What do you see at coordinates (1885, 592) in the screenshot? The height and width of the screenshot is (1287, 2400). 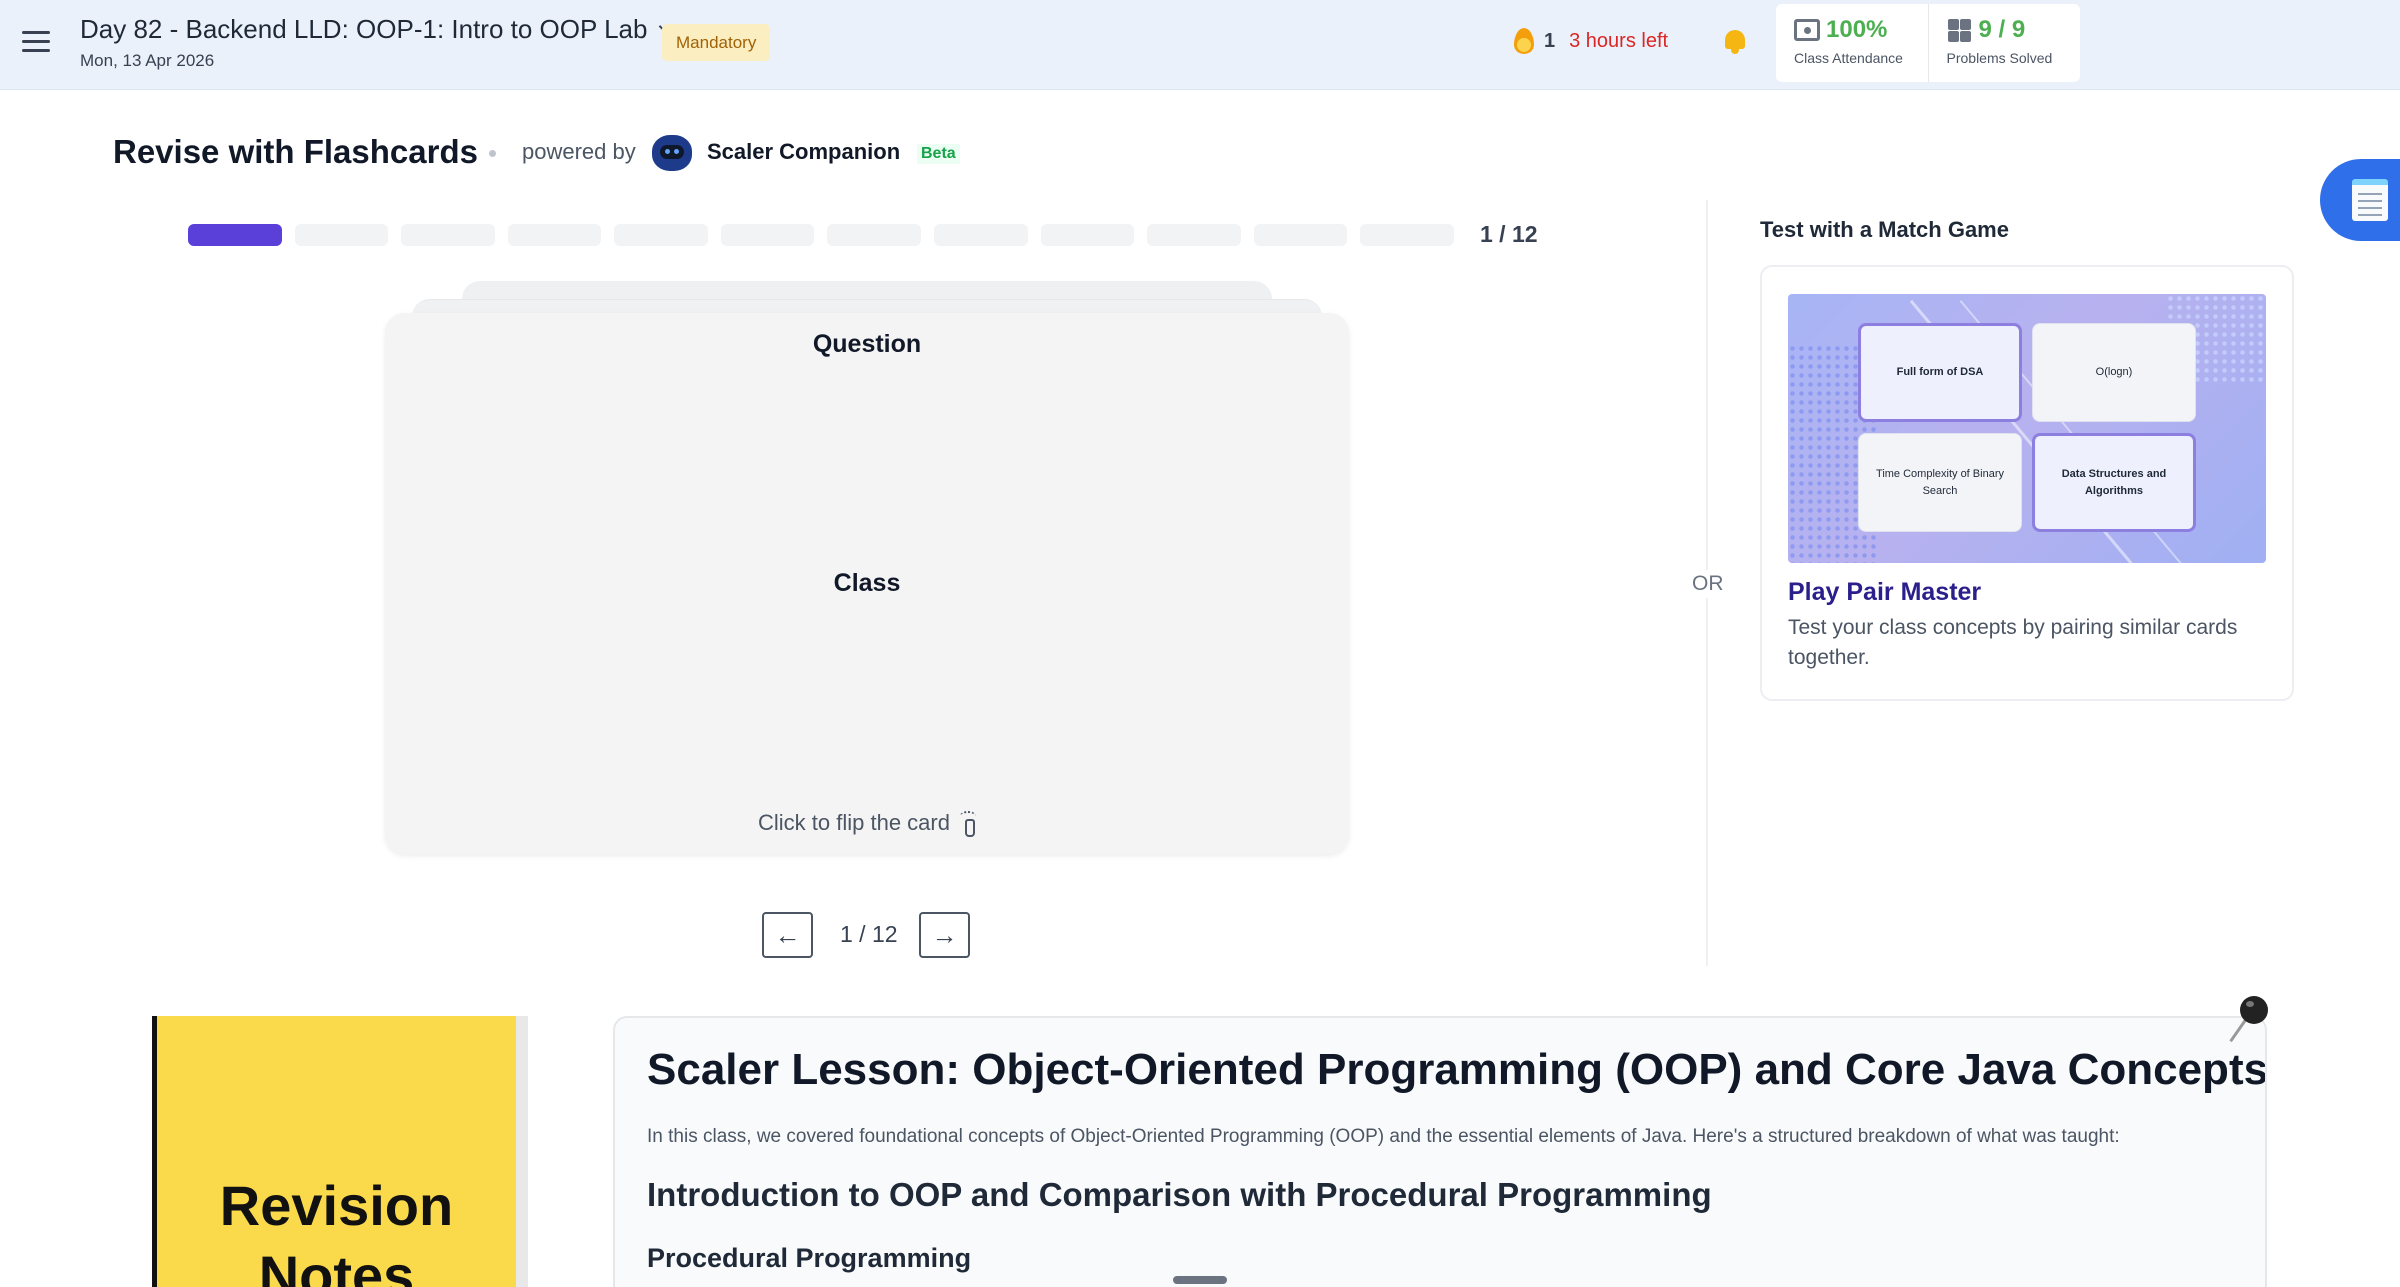 I see `pair-master-title: Play Pair Master` at bounding box center [1885, 592].